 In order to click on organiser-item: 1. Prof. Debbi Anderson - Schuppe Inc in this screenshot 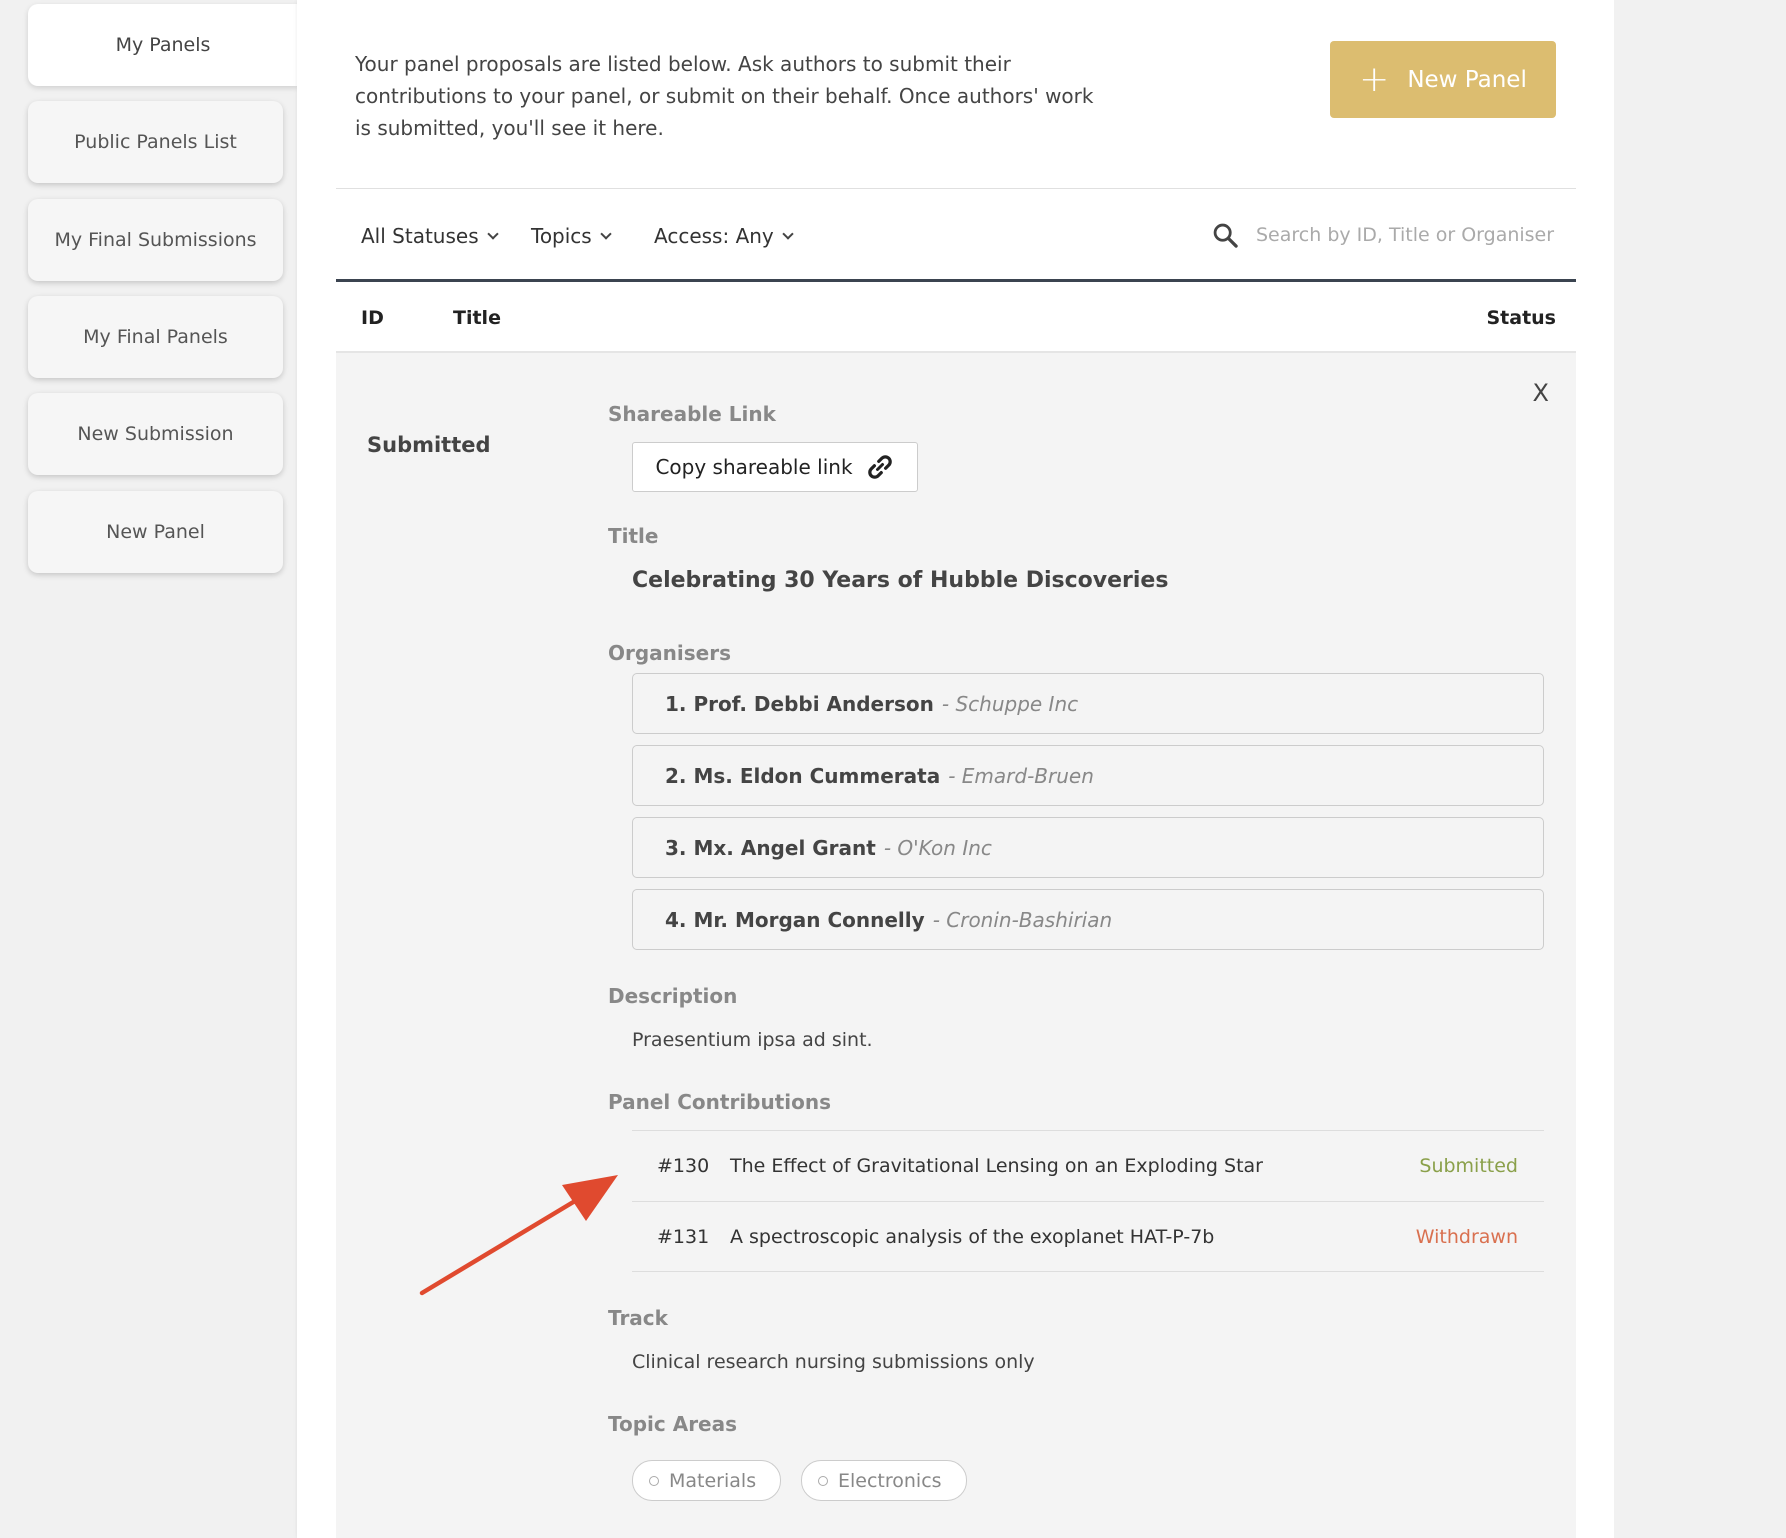, I will do `click(1088, 703)`.